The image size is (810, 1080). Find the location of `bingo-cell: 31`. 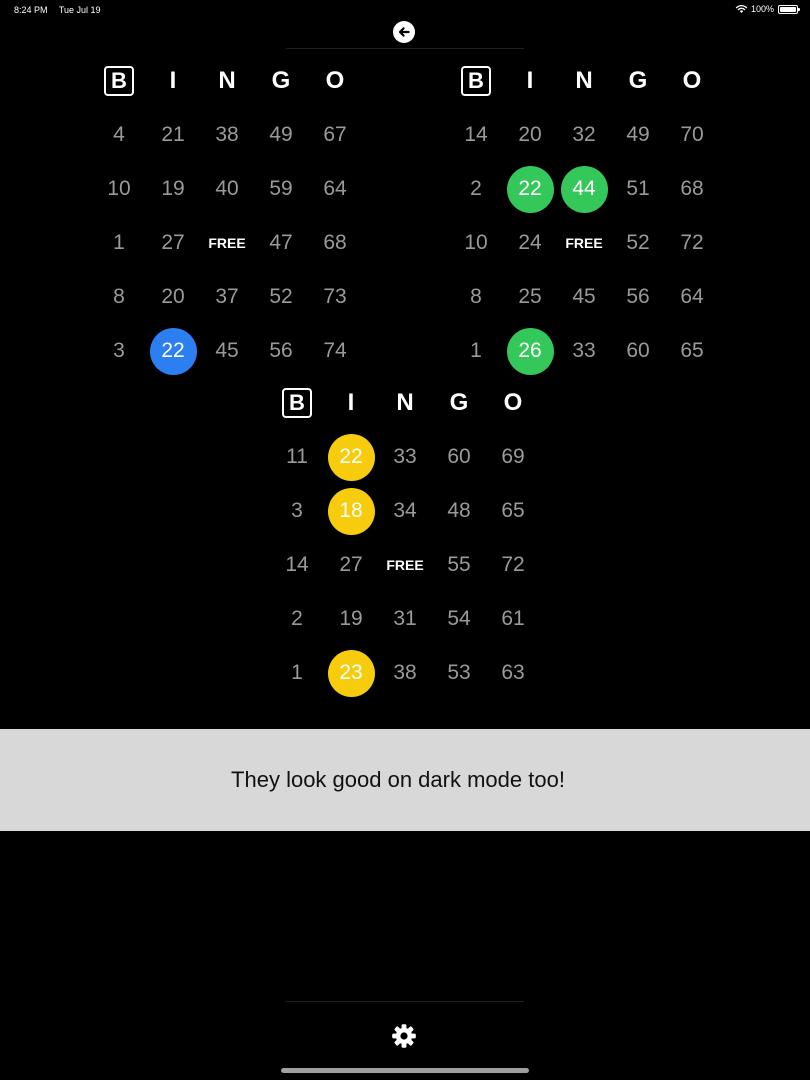

bingo-cell: 31 is located at coordinates (405, 619).